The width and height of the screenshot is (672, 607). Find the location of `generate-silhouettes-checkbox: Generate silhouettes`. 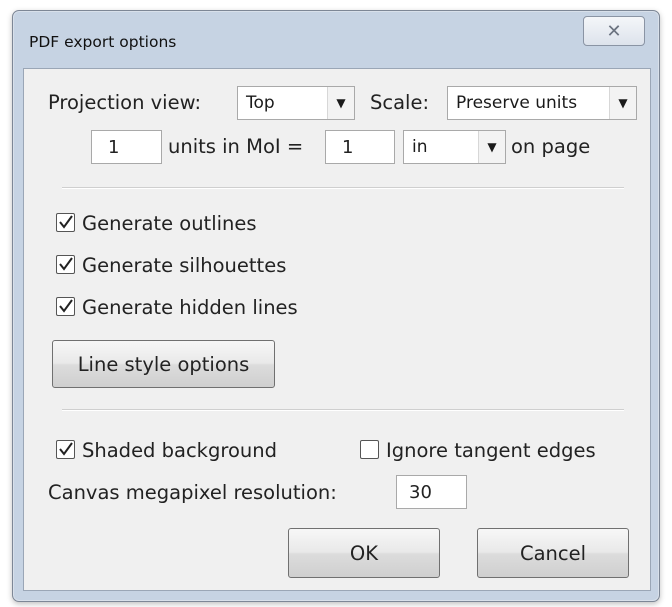

generate-silhouettes-checkbox: Generate silhouettes is located at coordinates (206, 267).